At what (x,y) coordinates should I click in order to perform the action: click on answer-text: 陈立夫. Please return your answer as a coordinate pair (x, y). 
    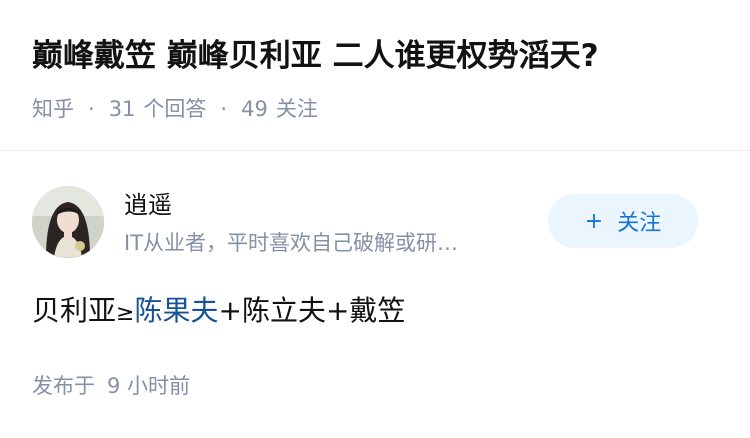
    Looking at the image, I should click on (283, 310).